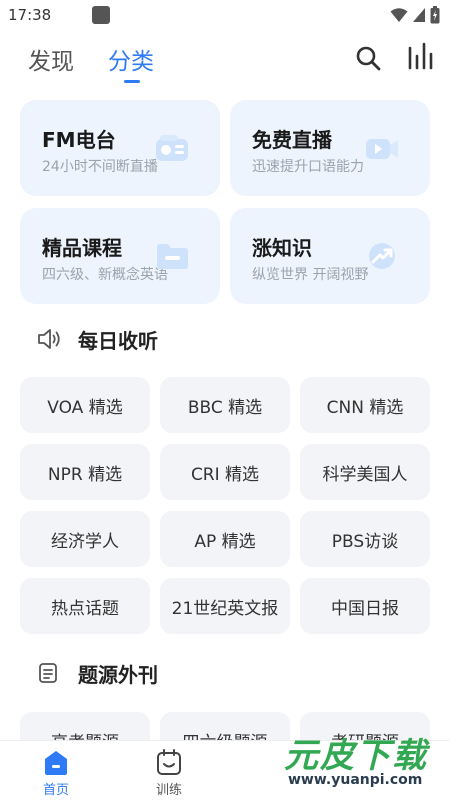  What do you see at coordinates (356, 756) in the screenshot?
I see `watermark-title: 元皮下载` at bounding box center [356, 756].